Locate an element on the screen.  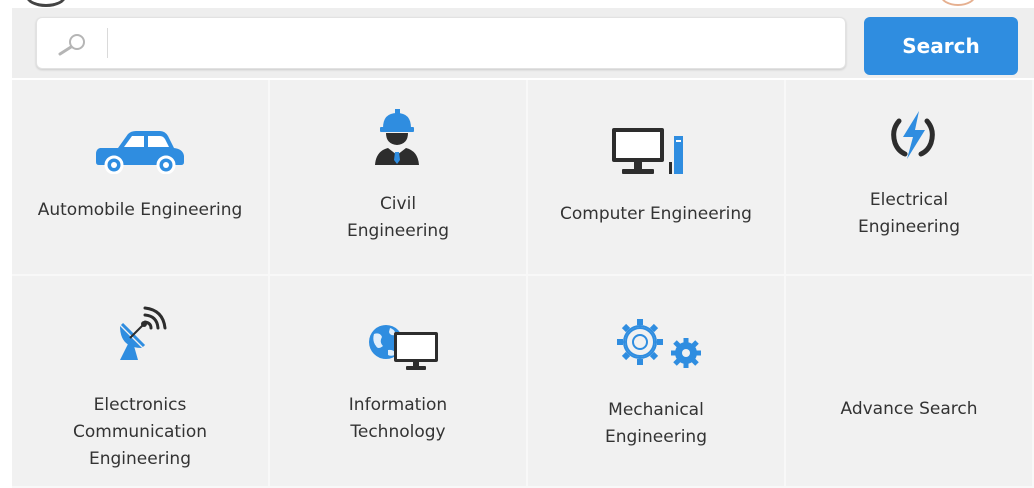
search-button: Search is located at coordinates (941, 46).